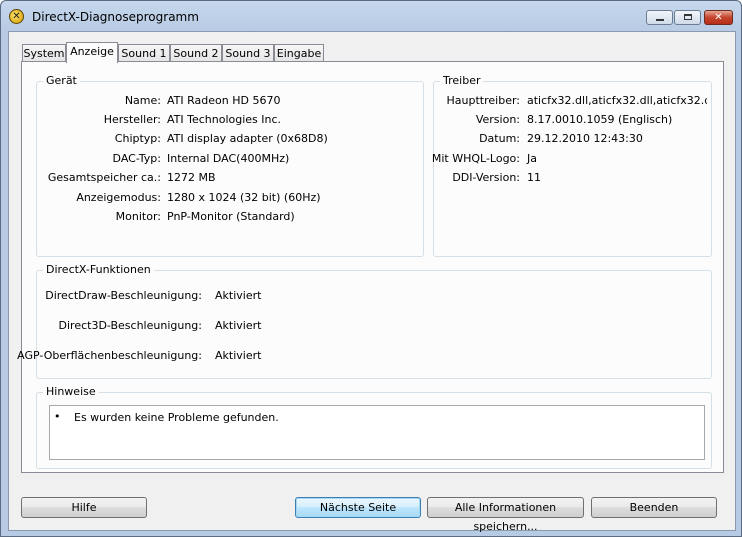 The height and width of the screenshot is (537, 742). What do you see at coordinates (231, 216) in the screenshot?
I see `monitor-value: PnP-Monitor (Standard)` at bounding box center [231, 216].